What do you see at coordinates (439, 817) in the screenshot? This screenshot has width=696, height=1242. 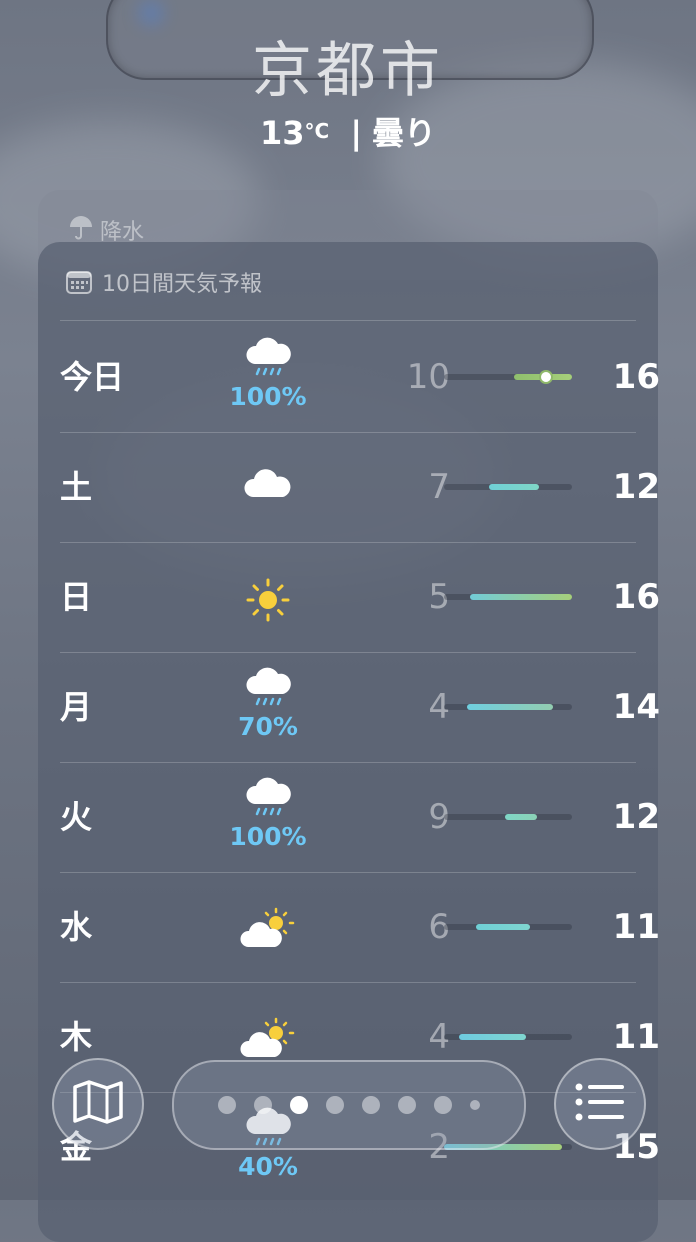 I see `low-temp: 9` at bounding box center [439, 817].